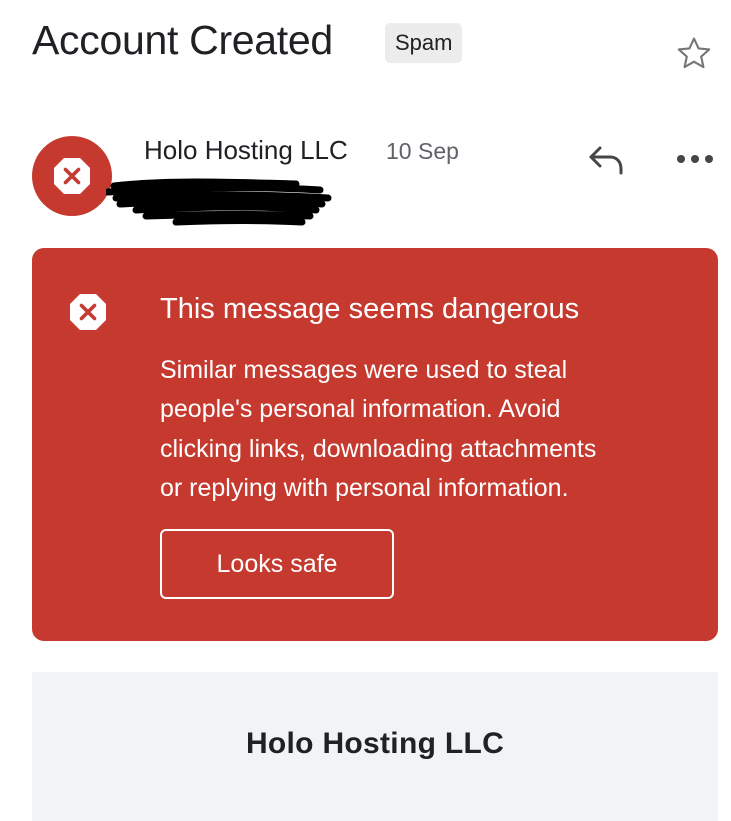  Describe the element at coordinates (360, 409) in the screenshot. I see `warning-line: people's personal information. Avoid` at that location.